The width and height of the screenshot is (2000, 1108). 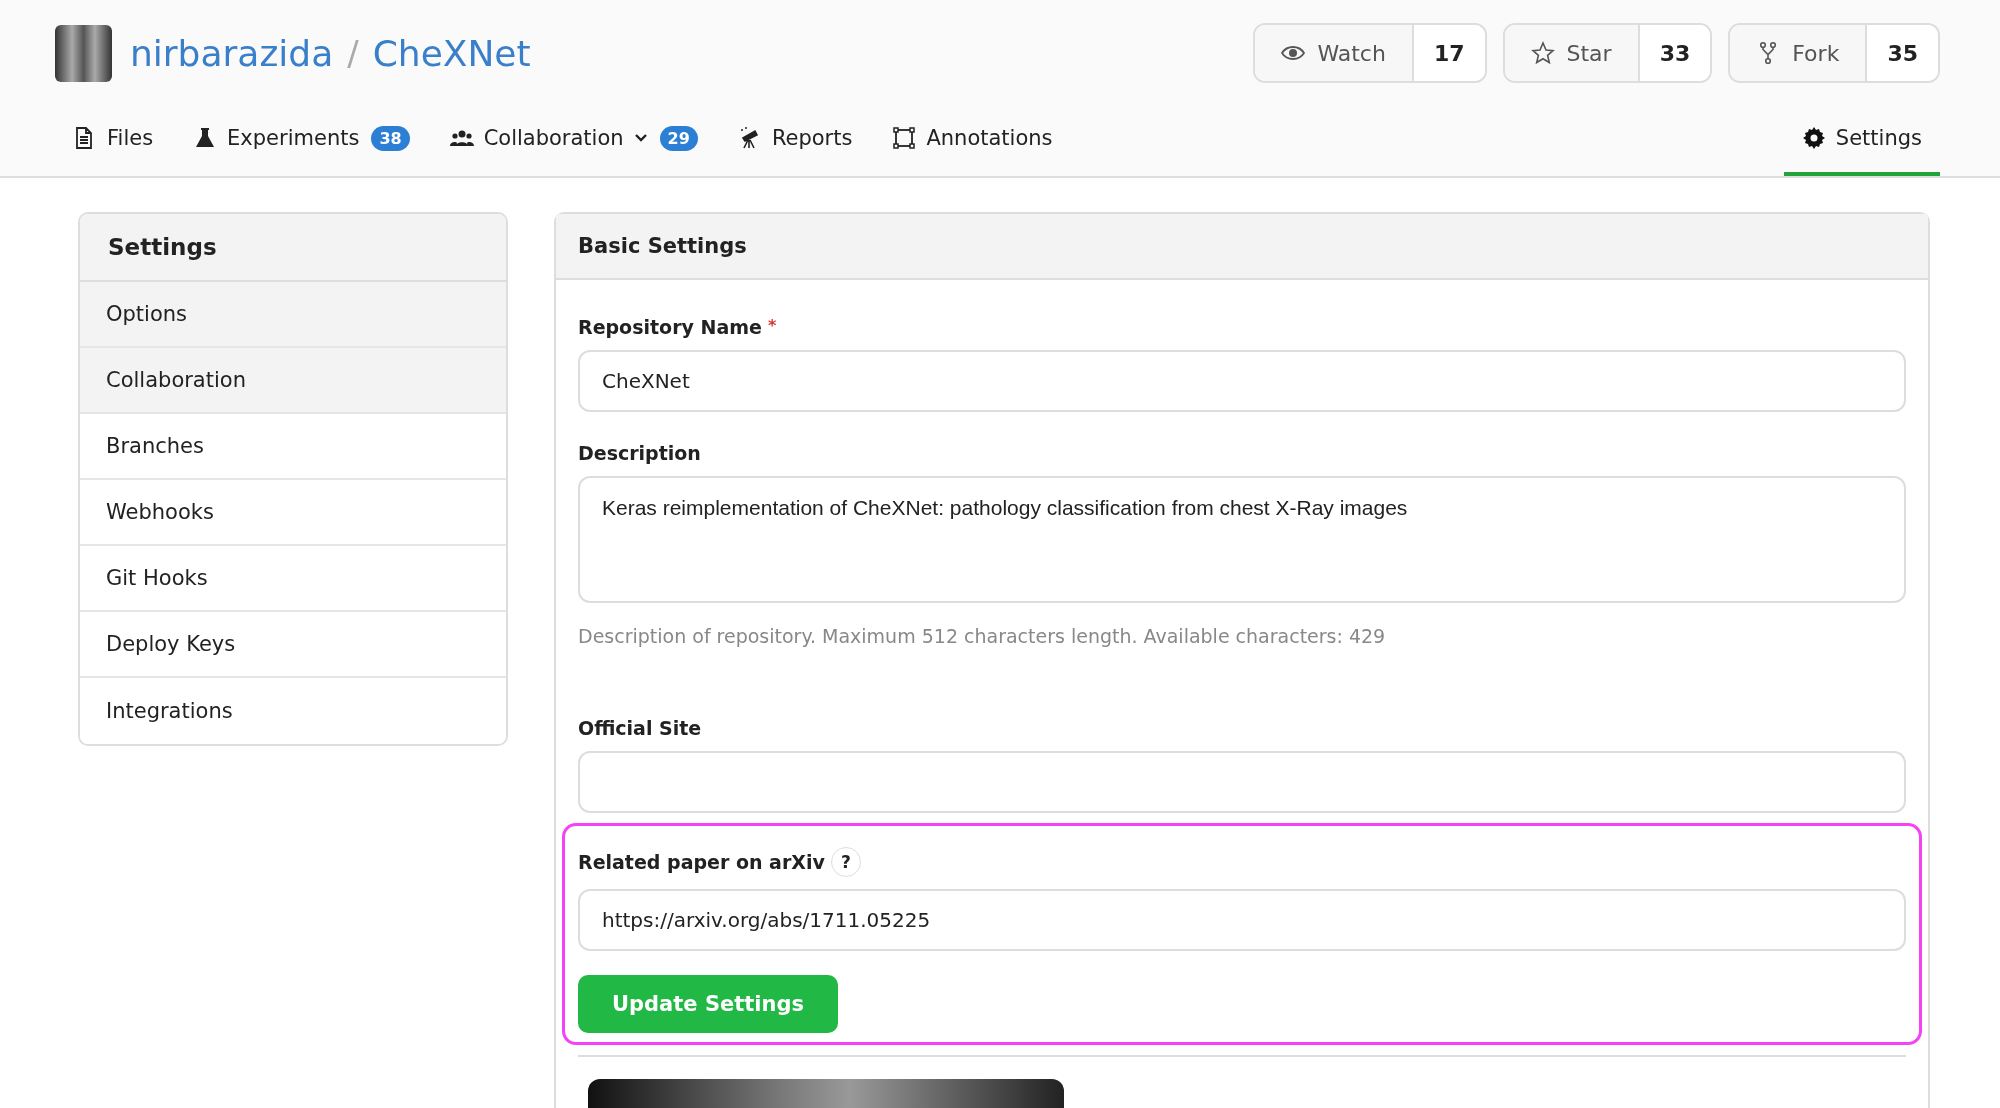 I want to click on collaboration-tab: Collaboration 29, so click(x=573, y=147).